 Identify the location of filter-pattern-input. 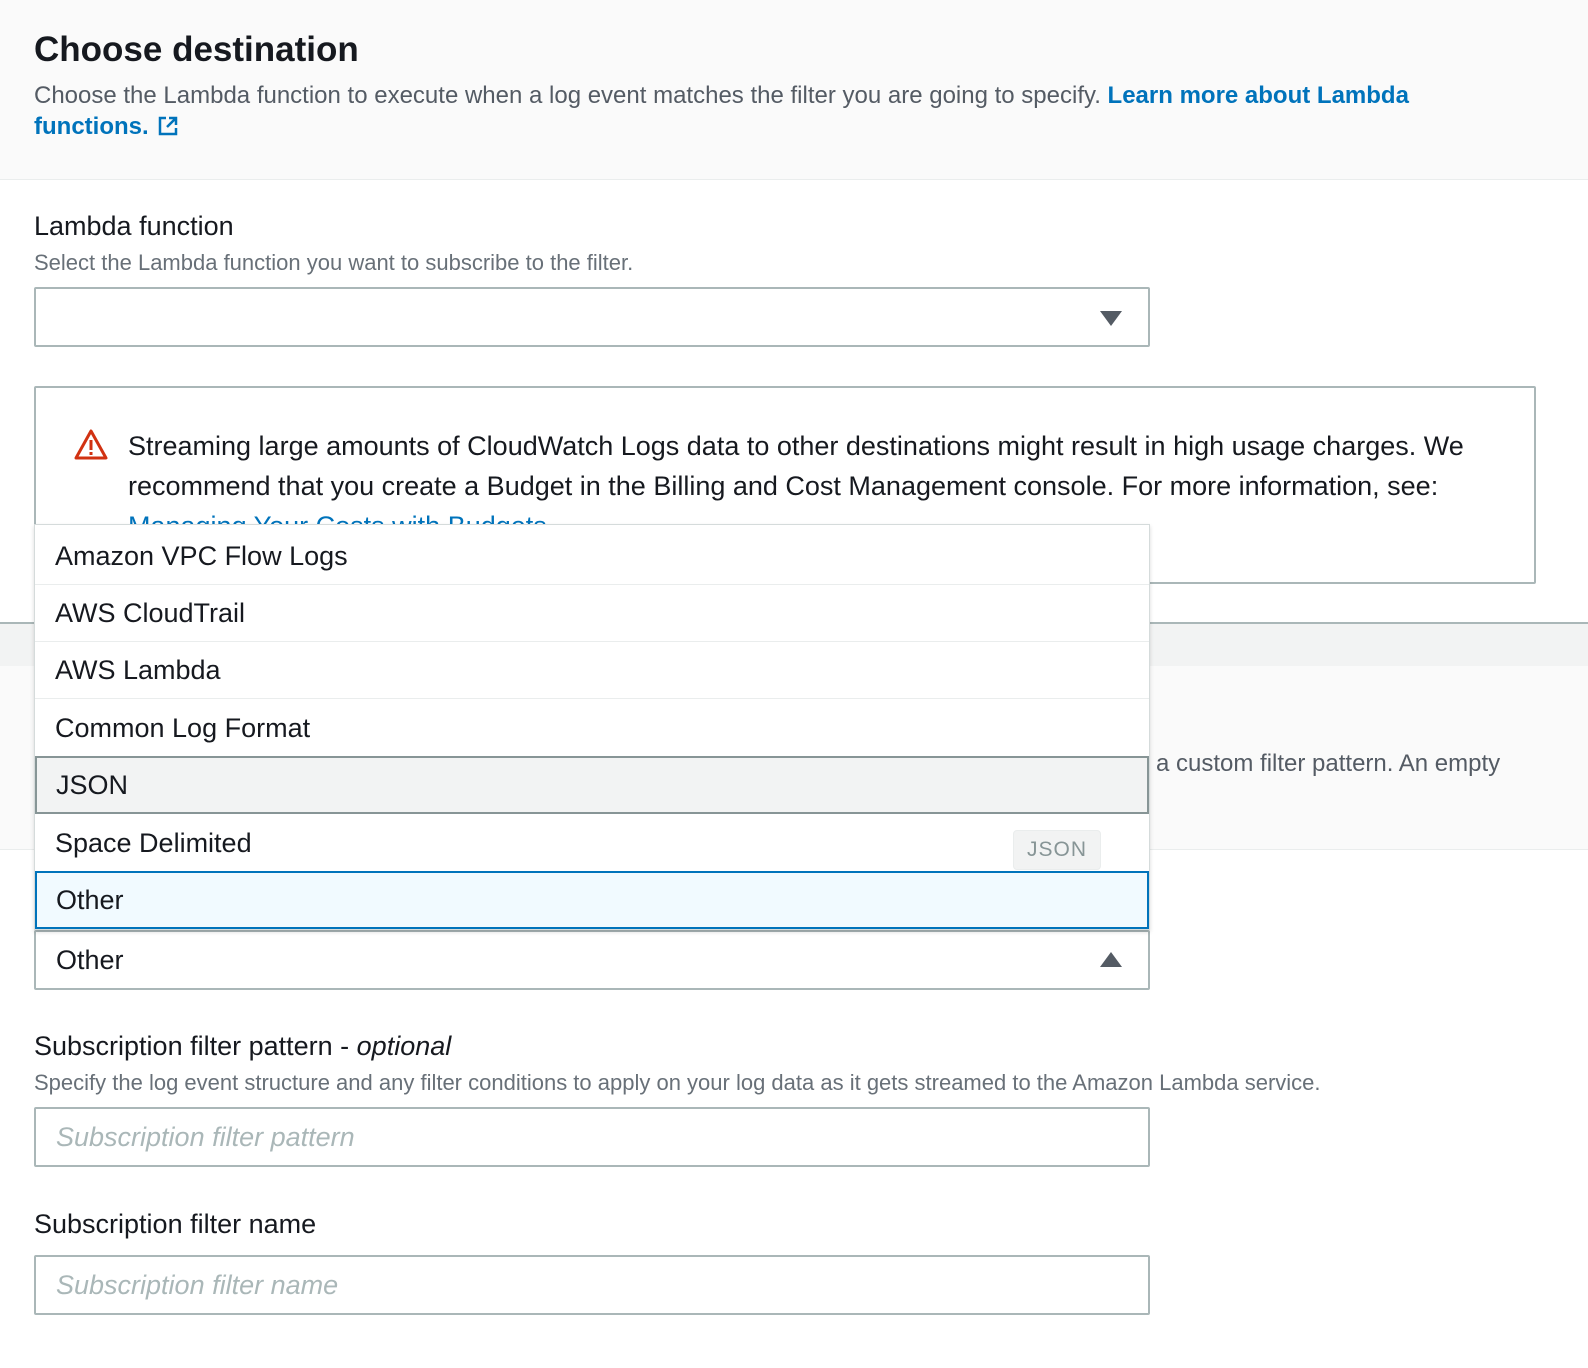
(592, 1137).